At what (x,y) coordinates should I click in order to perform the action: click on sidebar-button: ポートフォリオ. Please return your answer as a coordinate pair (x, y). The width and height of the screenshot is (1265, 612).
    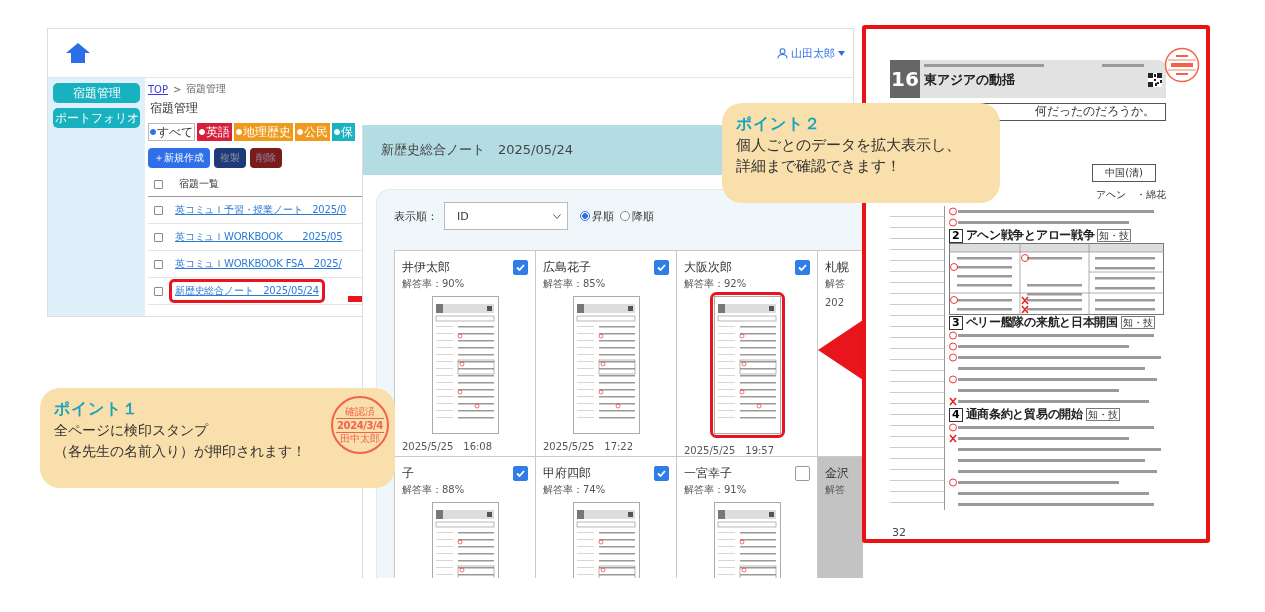
    Looking at the image, I should click on (96, 118).